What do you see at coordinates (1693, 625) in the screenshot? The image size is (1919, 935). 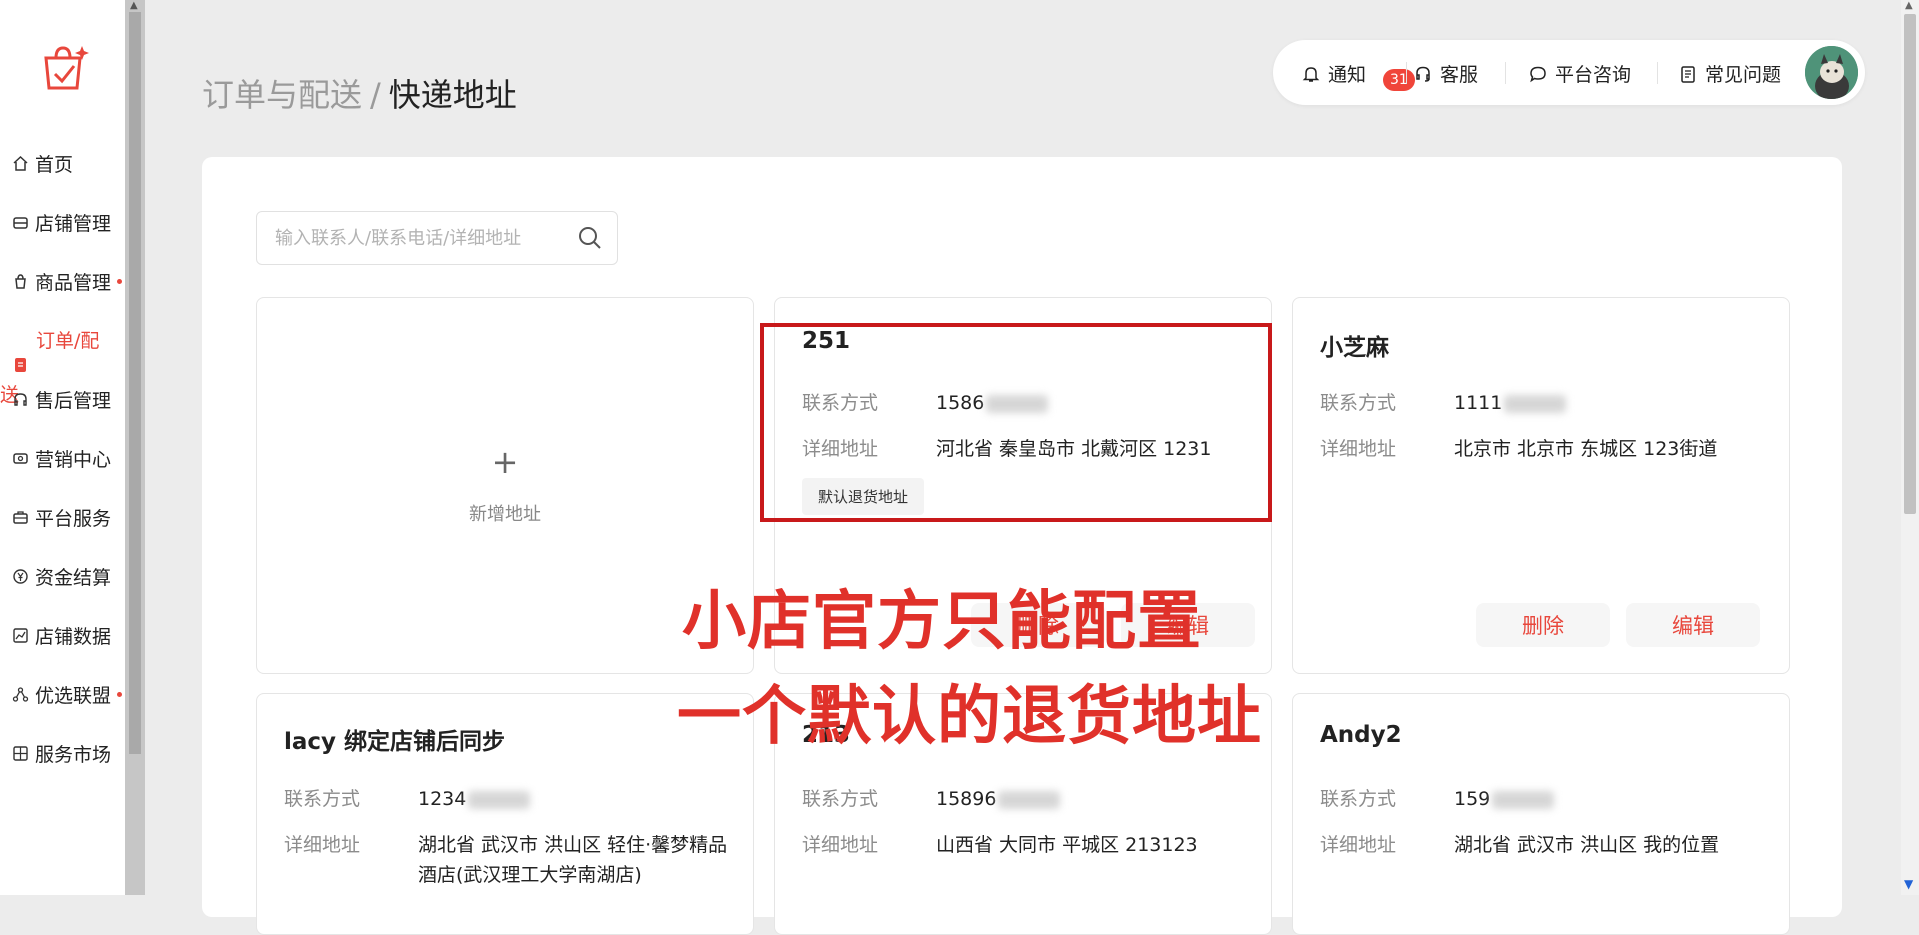 I see `edit-button: 编辑` at bounding box center [1693, 625].